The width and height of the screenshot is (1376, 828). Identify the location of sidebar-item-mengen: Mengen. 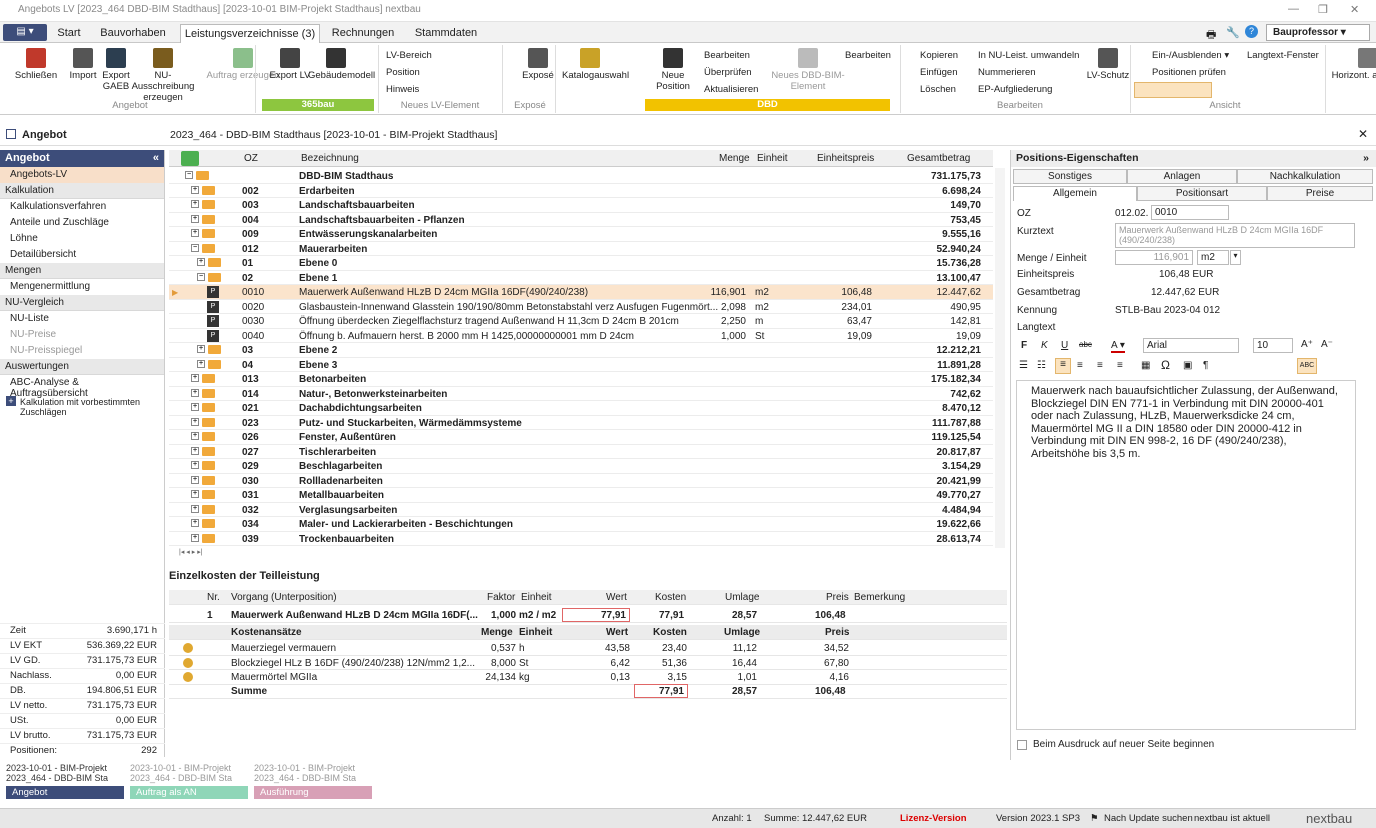
(82, 271).